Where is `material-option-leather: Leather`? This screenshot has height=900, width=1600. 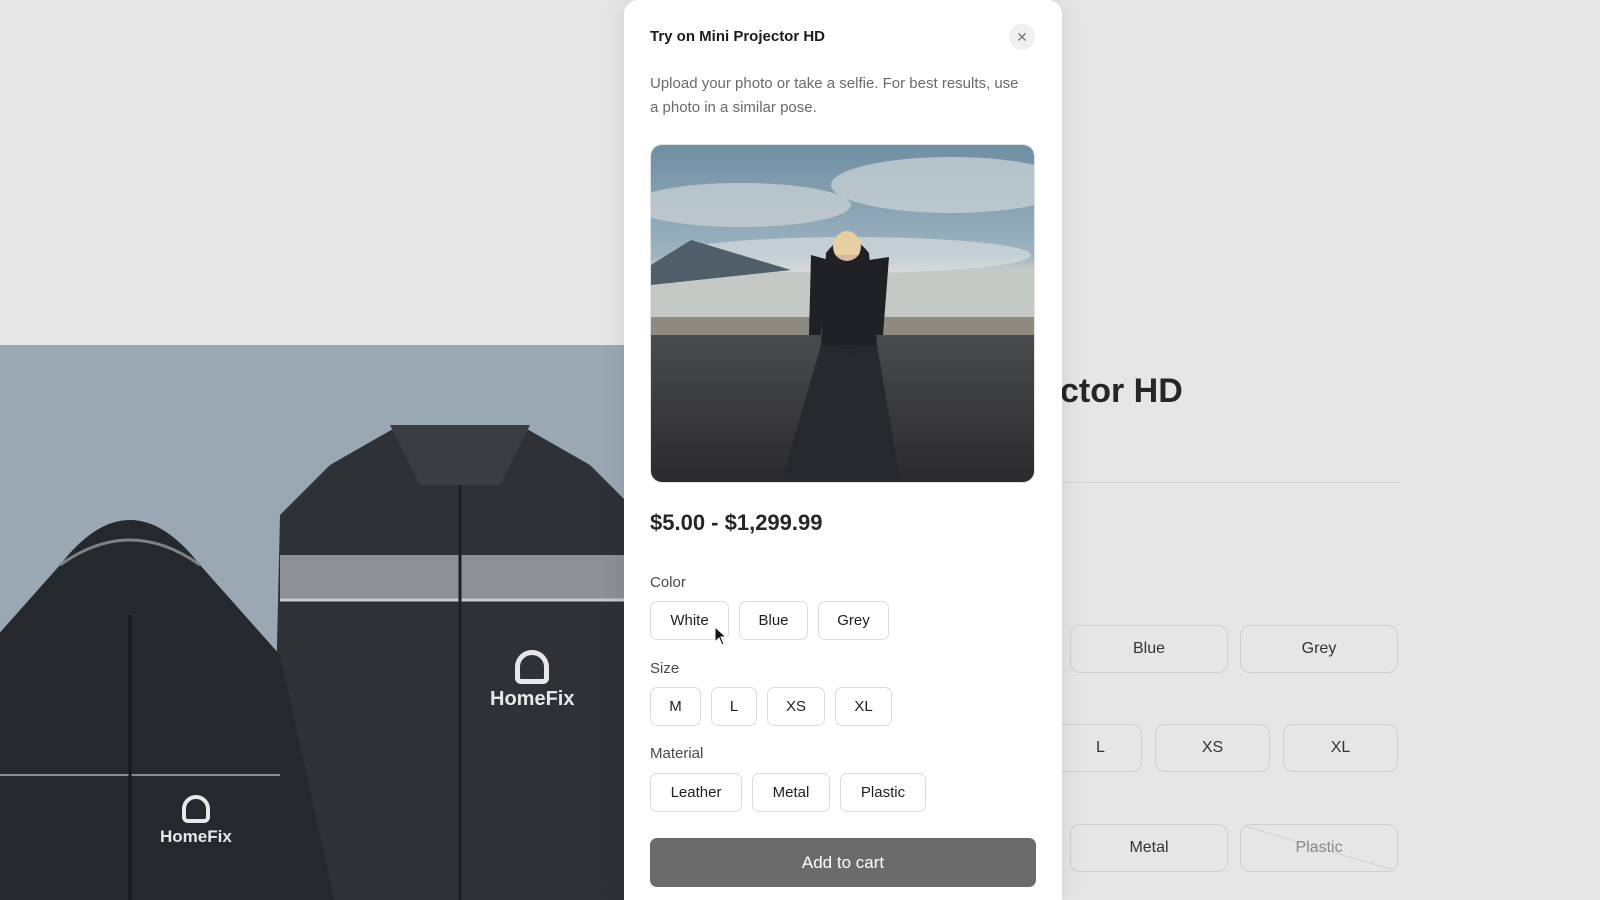 material-option-leather: Leather is located at coordinates (696, 792).